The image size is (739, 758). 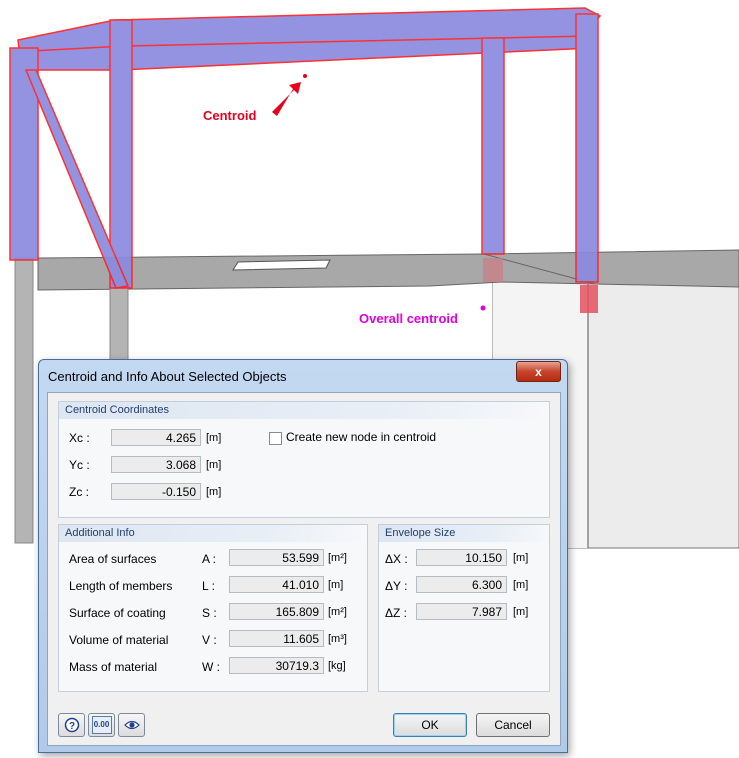 I want to click on close-icon: x, so click(x=538, y=371).